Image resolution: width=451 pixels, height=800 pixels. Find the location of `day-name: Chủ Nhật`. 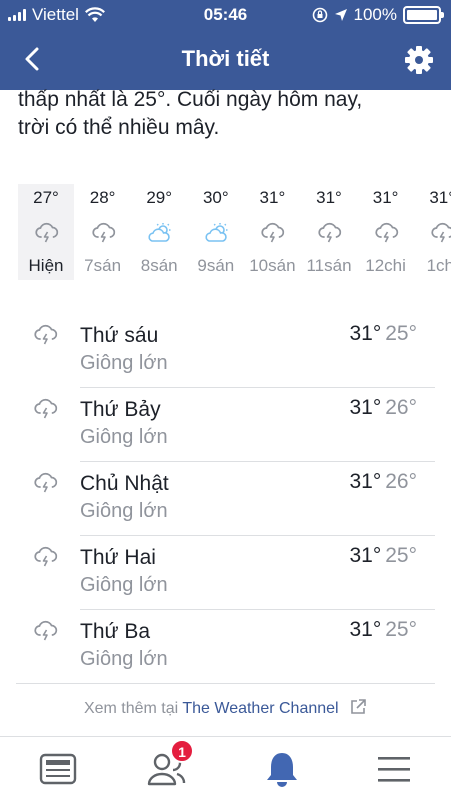

day-name: Chủ Nhật is located at coordinates (124, 483).